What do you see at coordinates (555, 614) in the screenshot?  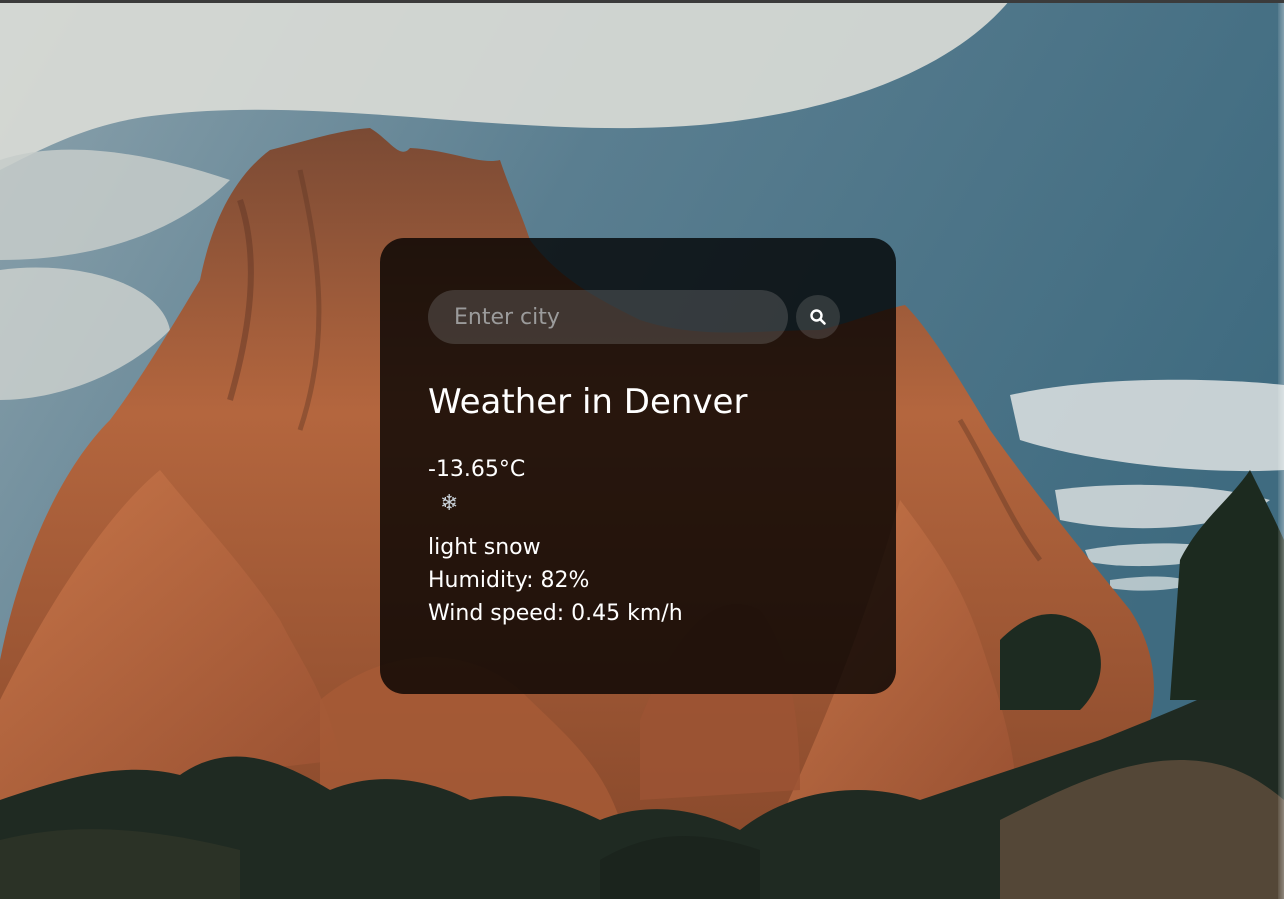 I see `wind-speed-value: Wind speed: 0.45 km/h` at bounding box center [555, 614].